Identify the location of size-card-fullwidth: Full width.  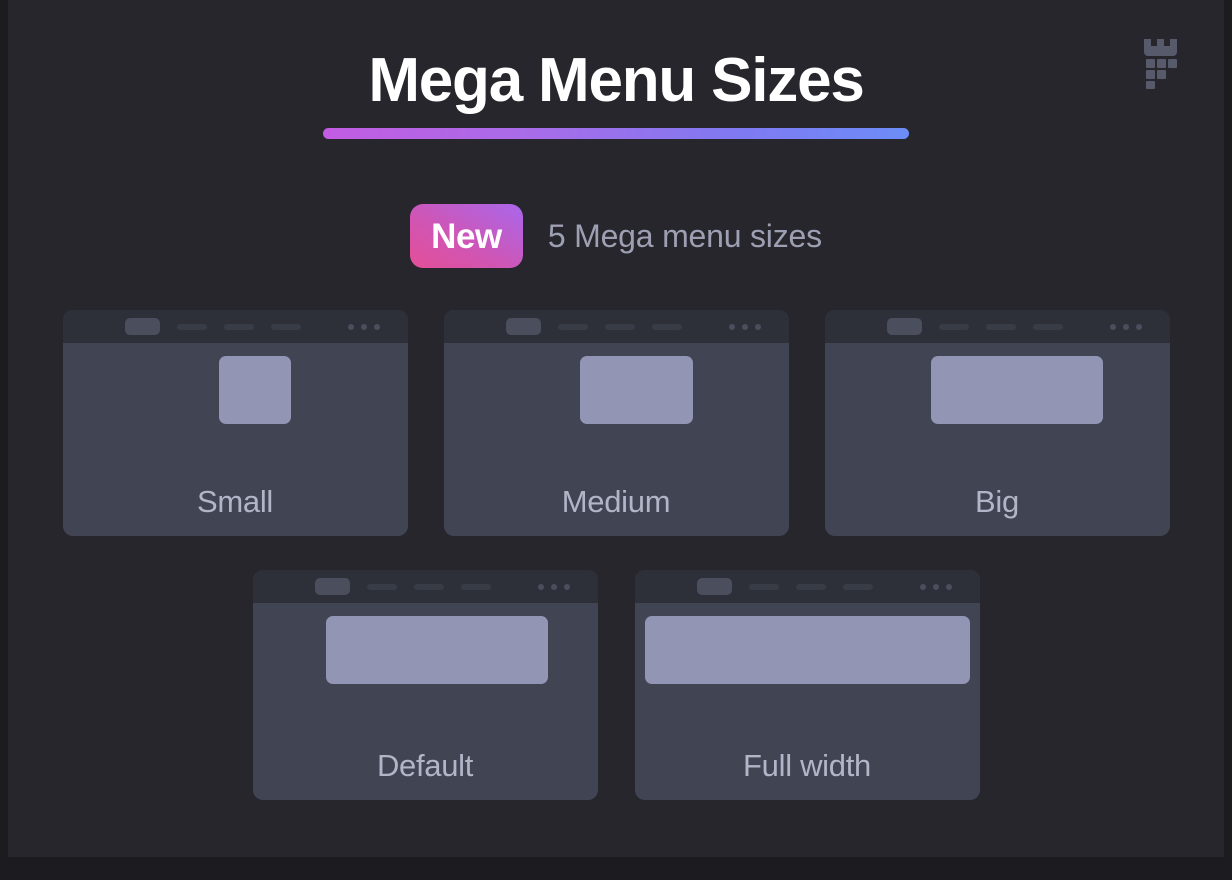
(807, 685).